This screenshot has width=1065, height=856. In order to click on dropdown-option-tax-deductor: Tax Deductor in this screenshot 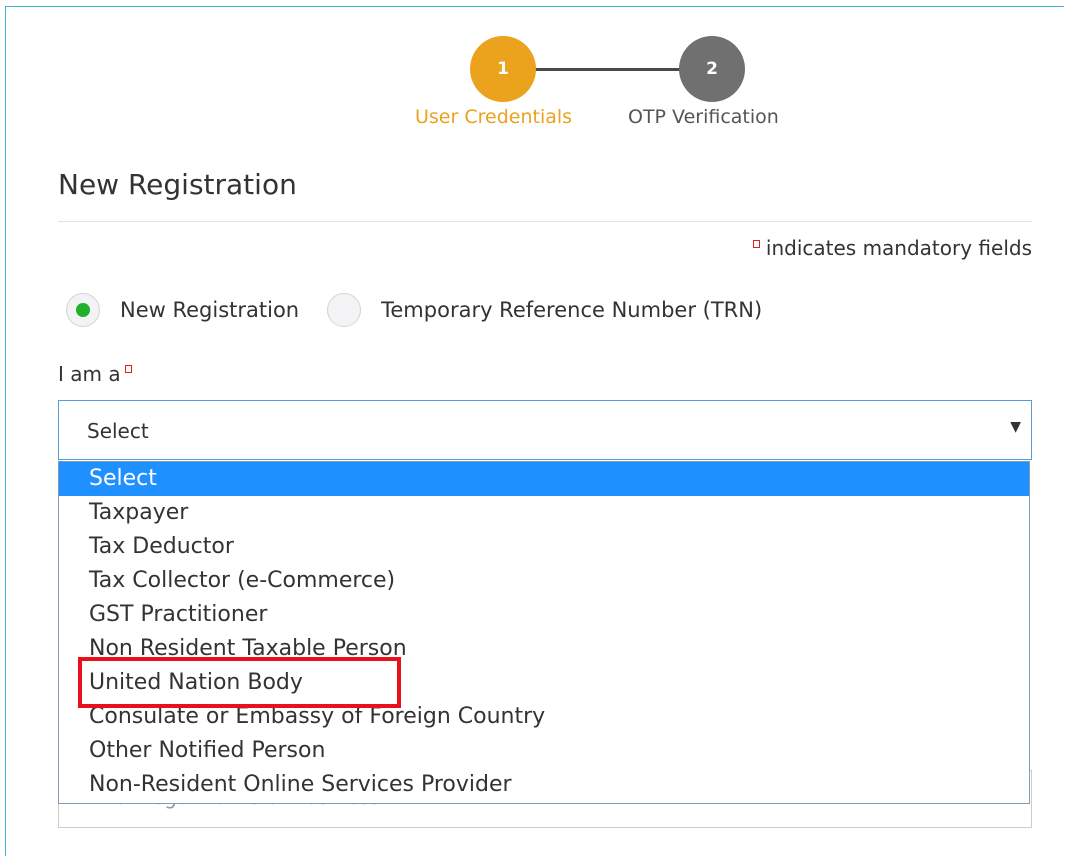, I will do `click(544, 547)`.